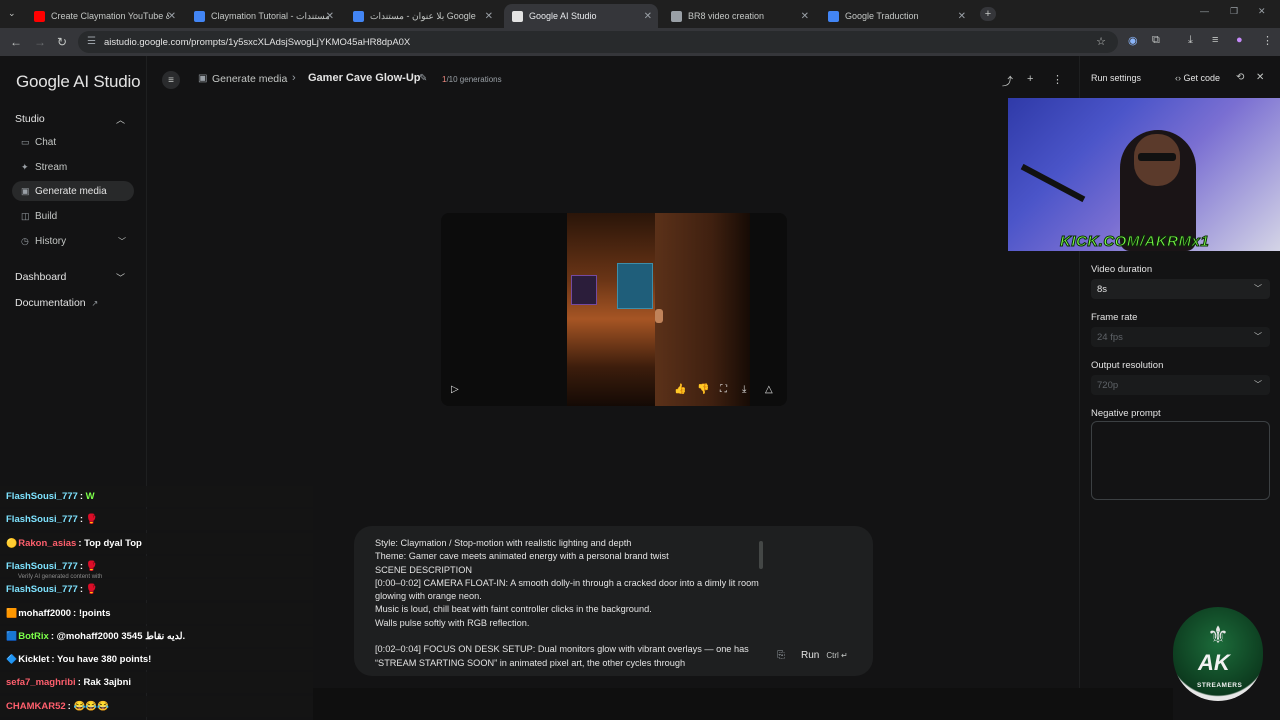 Image resolution: width=1280 pixels, height=720 pixels. What do you see at coordinates (16, 42) in the screenshot?
I see `back-icon: ←` at bounding box center [16, 42].